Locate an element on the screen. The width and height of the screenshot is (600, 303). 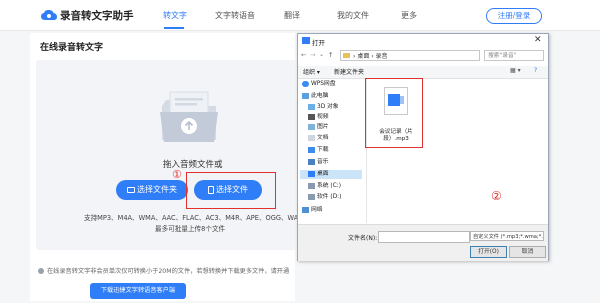
dialog-app-icon is located at coordinates (306, 40).